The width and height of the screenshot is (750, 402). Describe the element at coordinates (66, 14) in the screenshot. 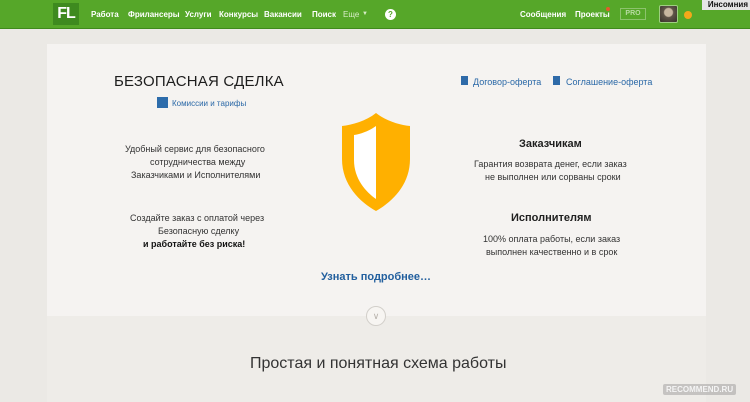

I see `fl-logo: FL` at that location.